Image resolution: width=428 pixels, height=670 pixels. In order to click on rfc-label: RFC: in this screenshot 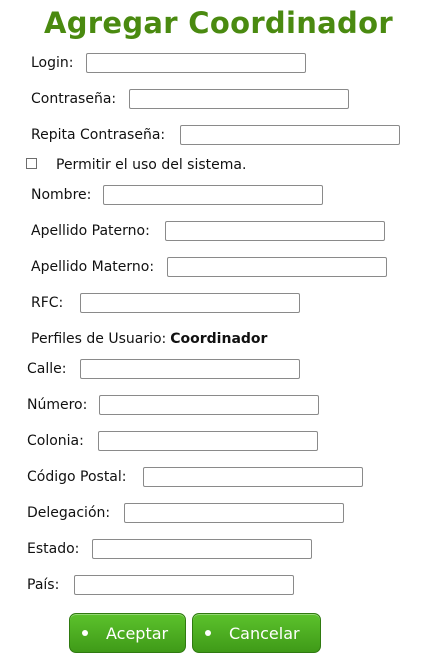, I will do `click(47, 303)`.